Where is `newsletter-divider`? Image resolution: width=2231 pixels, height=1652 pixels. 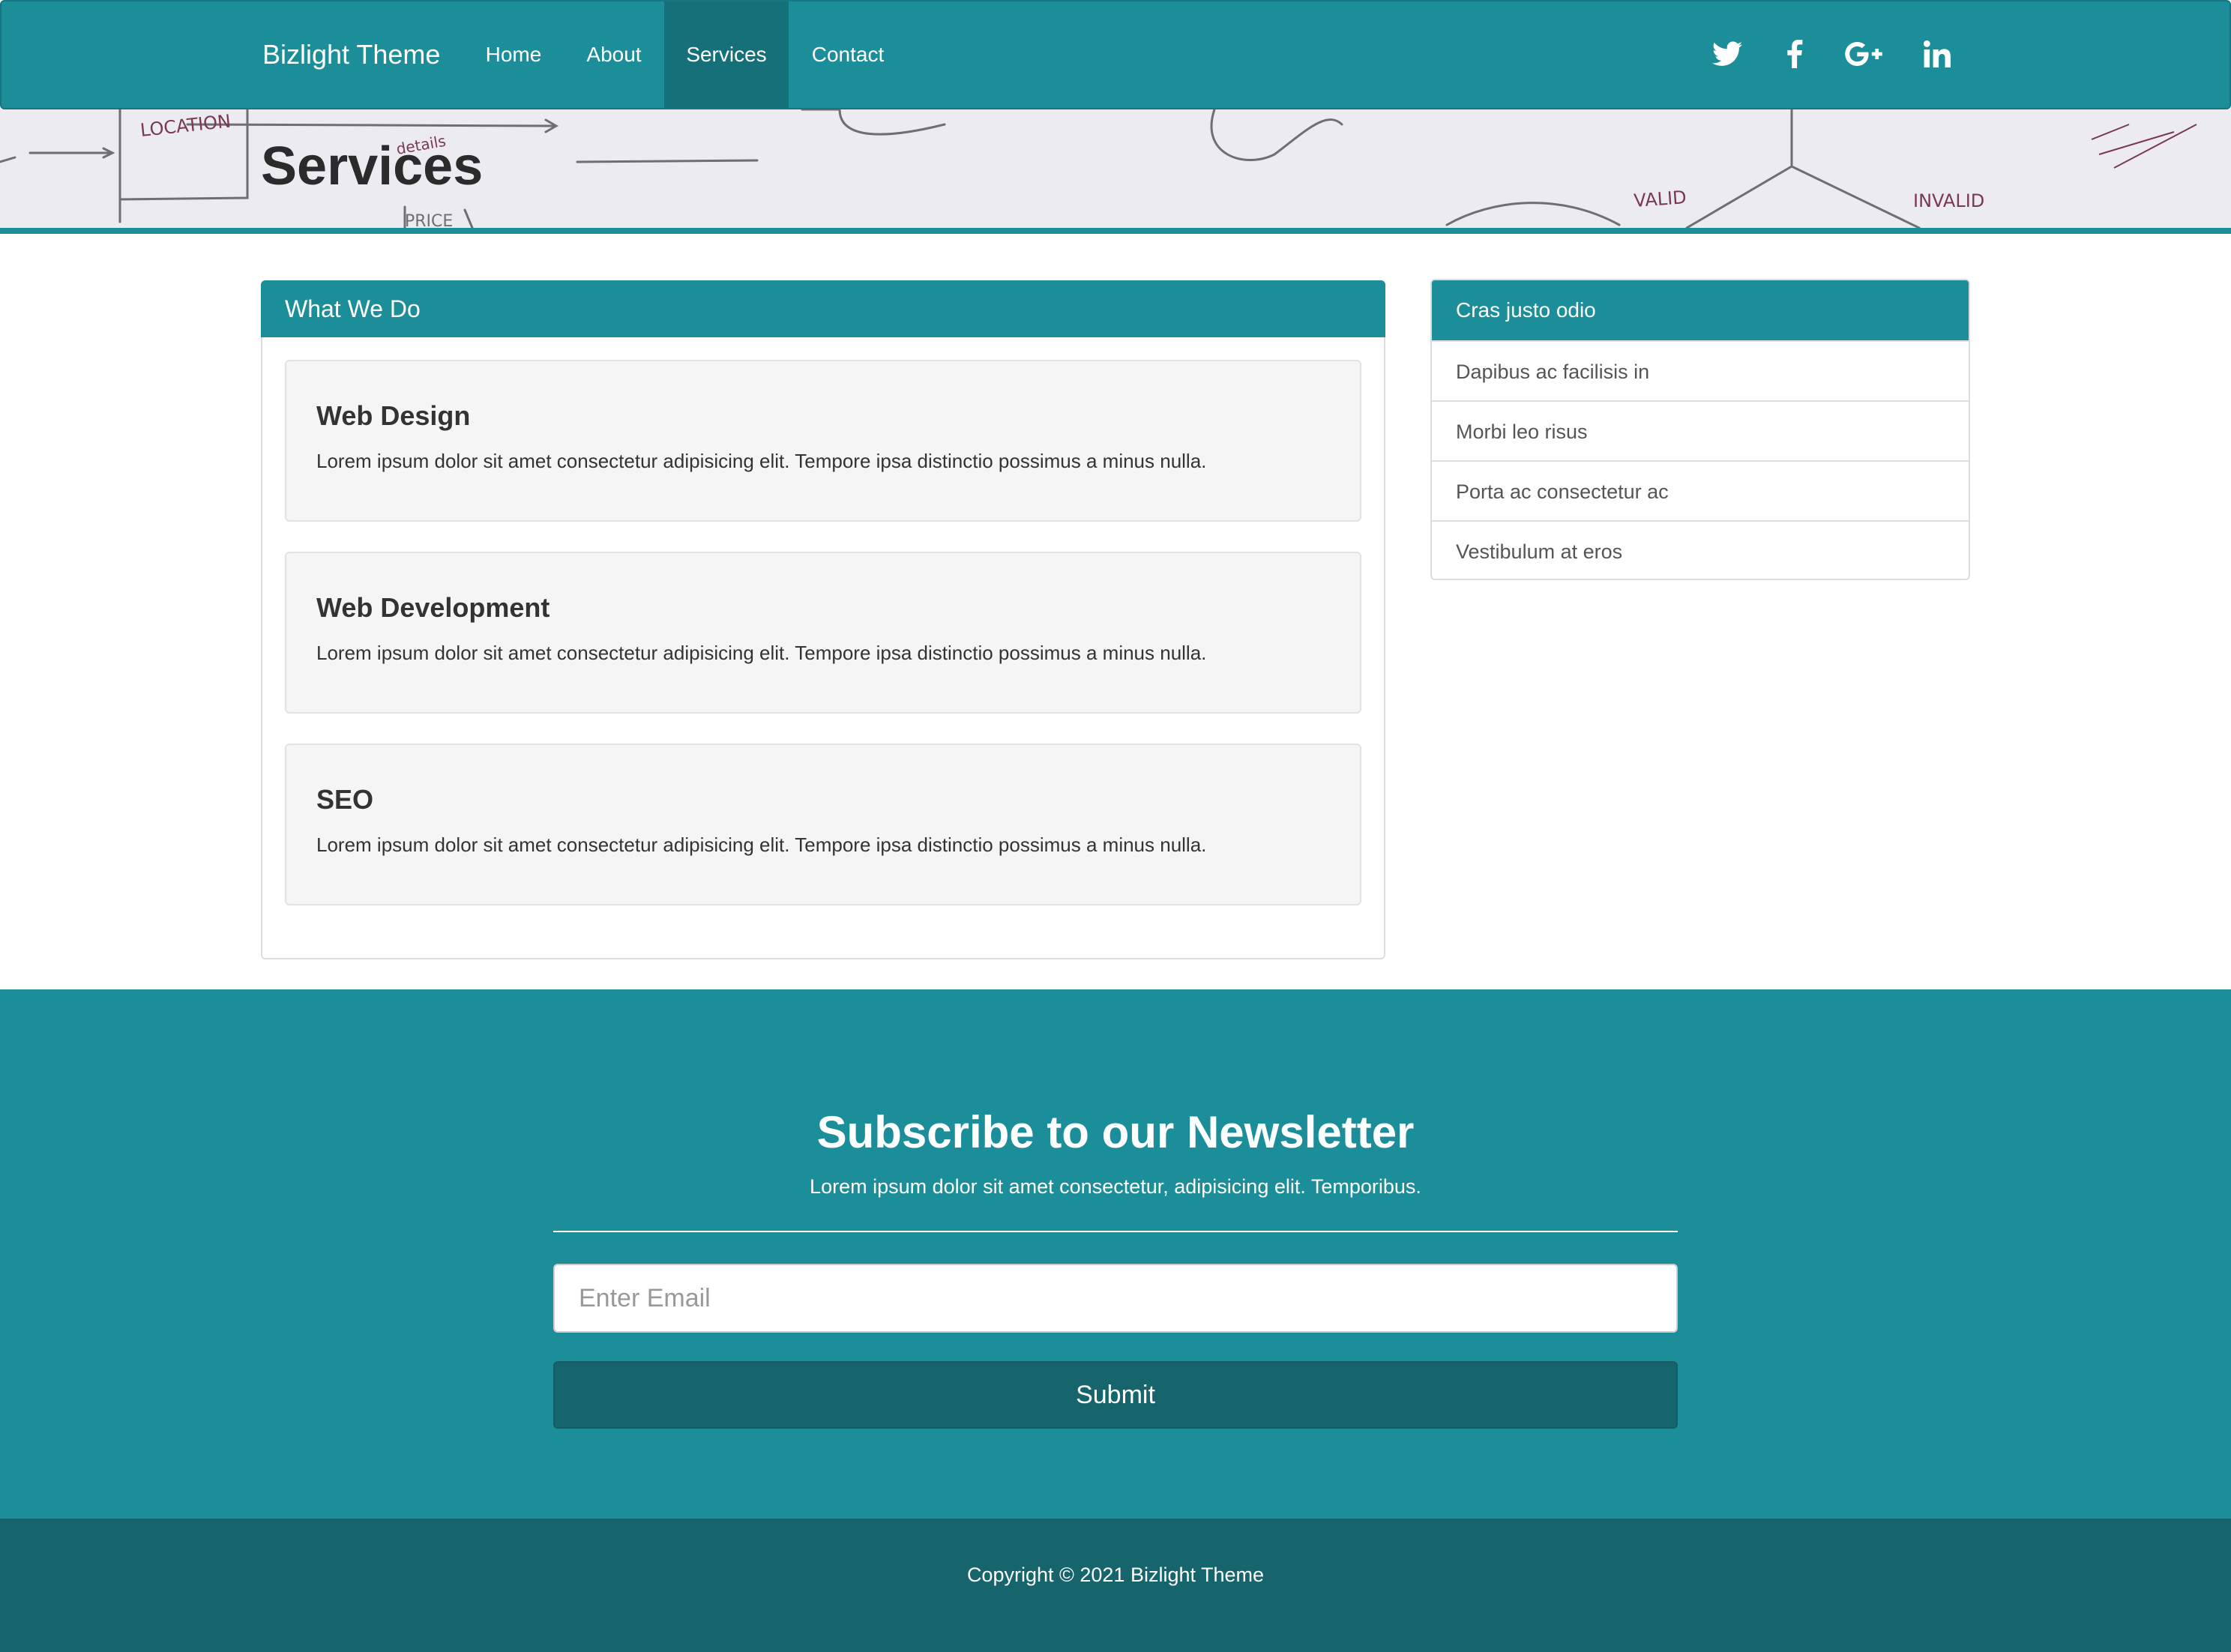
newsletter-divider is located at coordinates (1115, 1231).